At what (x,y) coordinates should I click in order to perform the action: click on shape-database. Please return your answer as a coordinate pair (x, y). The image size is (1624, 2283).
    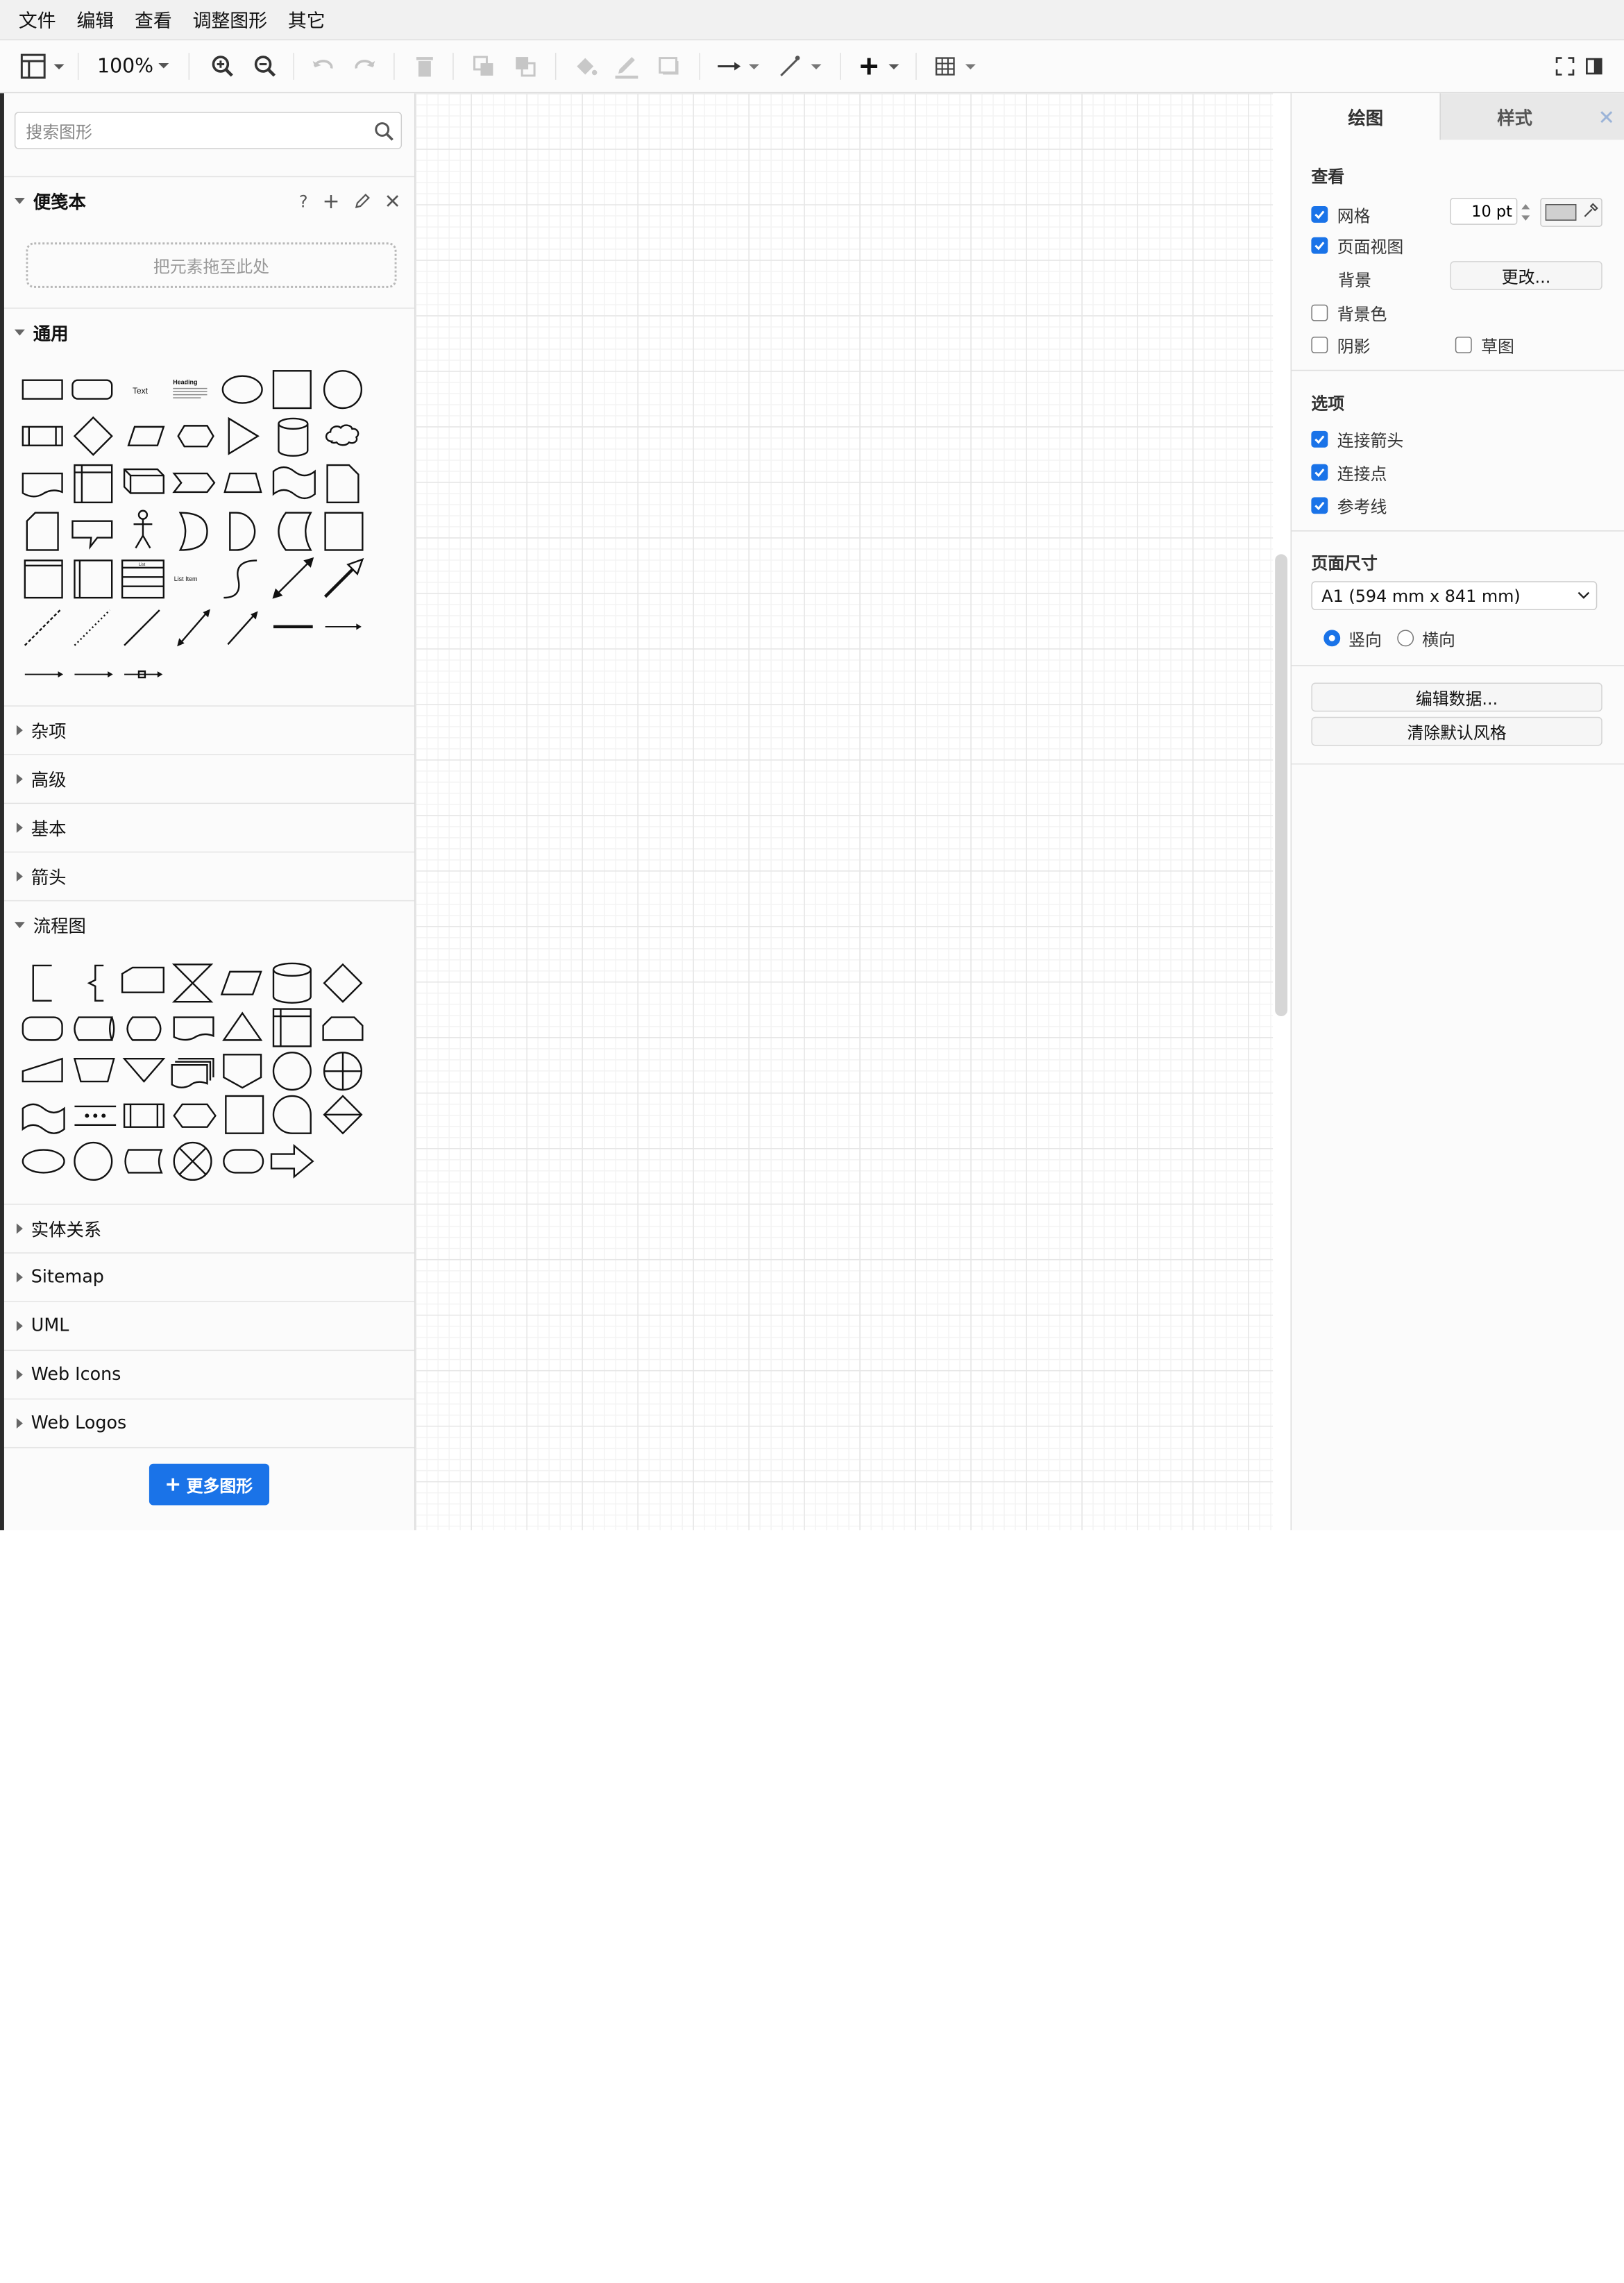
    Looking at the image, I should click on (292, 983).